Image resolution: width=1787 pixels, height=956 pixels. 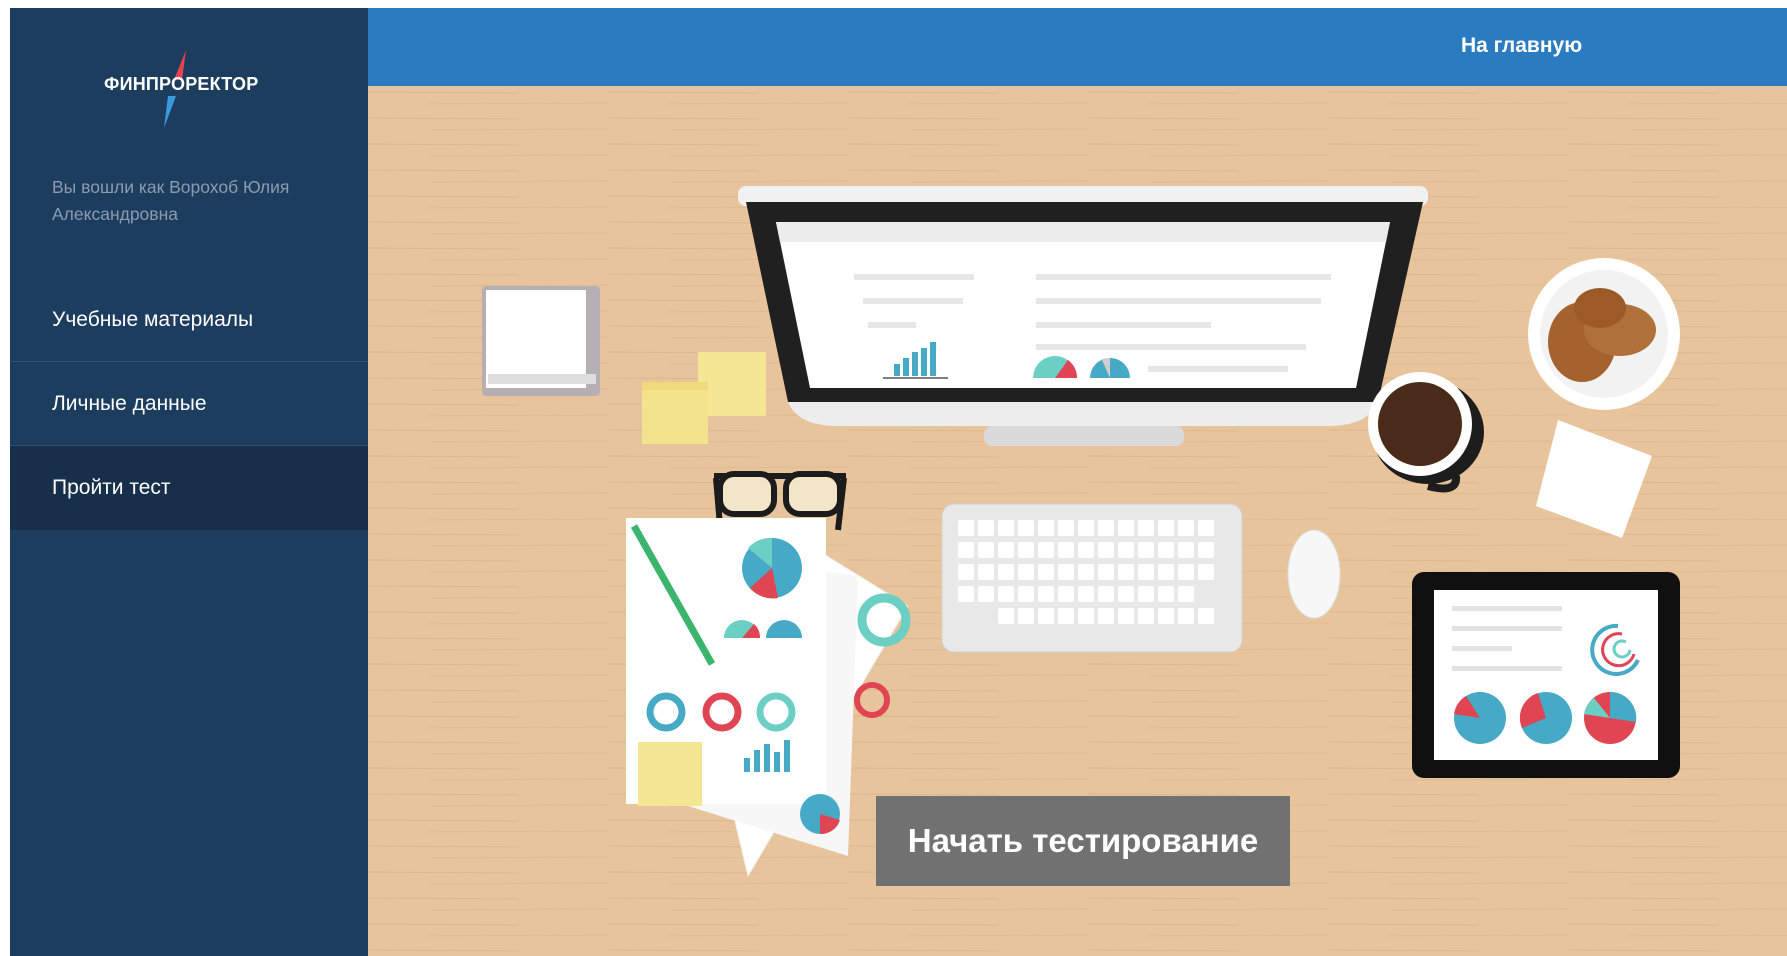 I want to click on sidebar-item-take-test: Пройти тест, so click(x=189, y=488).